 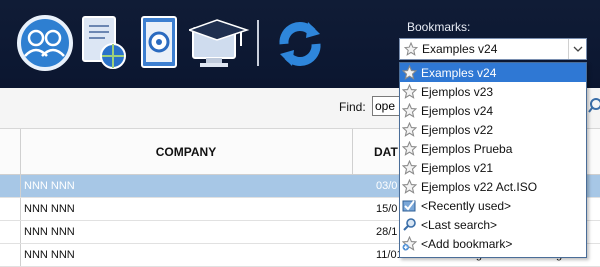 What do you see at coordinates (493, 205) in the screenshot?
I see `bookmark-option-recently-used: <Recently used>` at bounding box center [493, 205].